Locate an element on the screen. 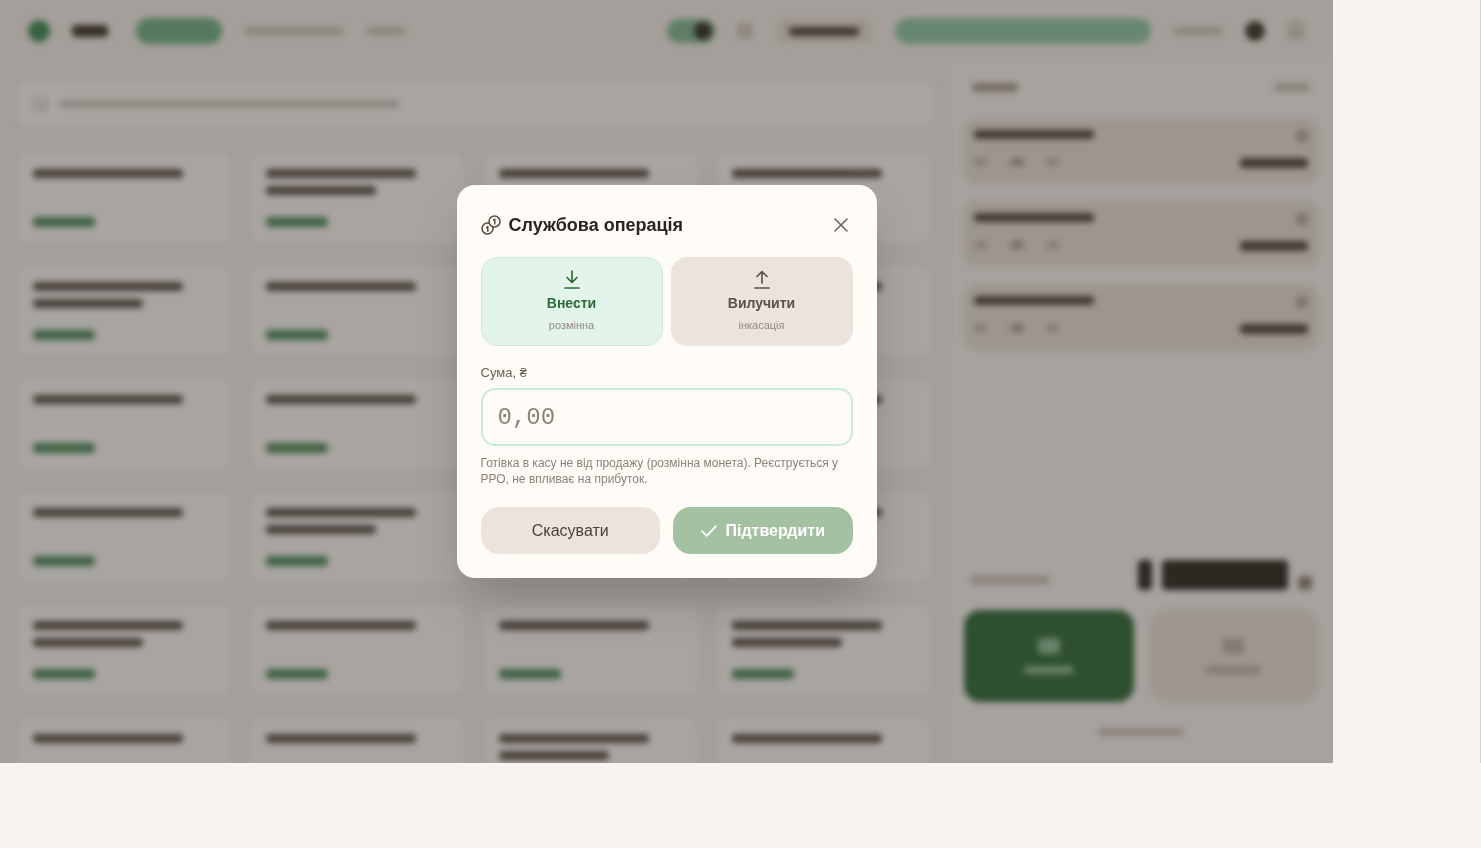 The width and height of the screenshot is (1481, 848). check-icon is located at coordinates (708, 530).